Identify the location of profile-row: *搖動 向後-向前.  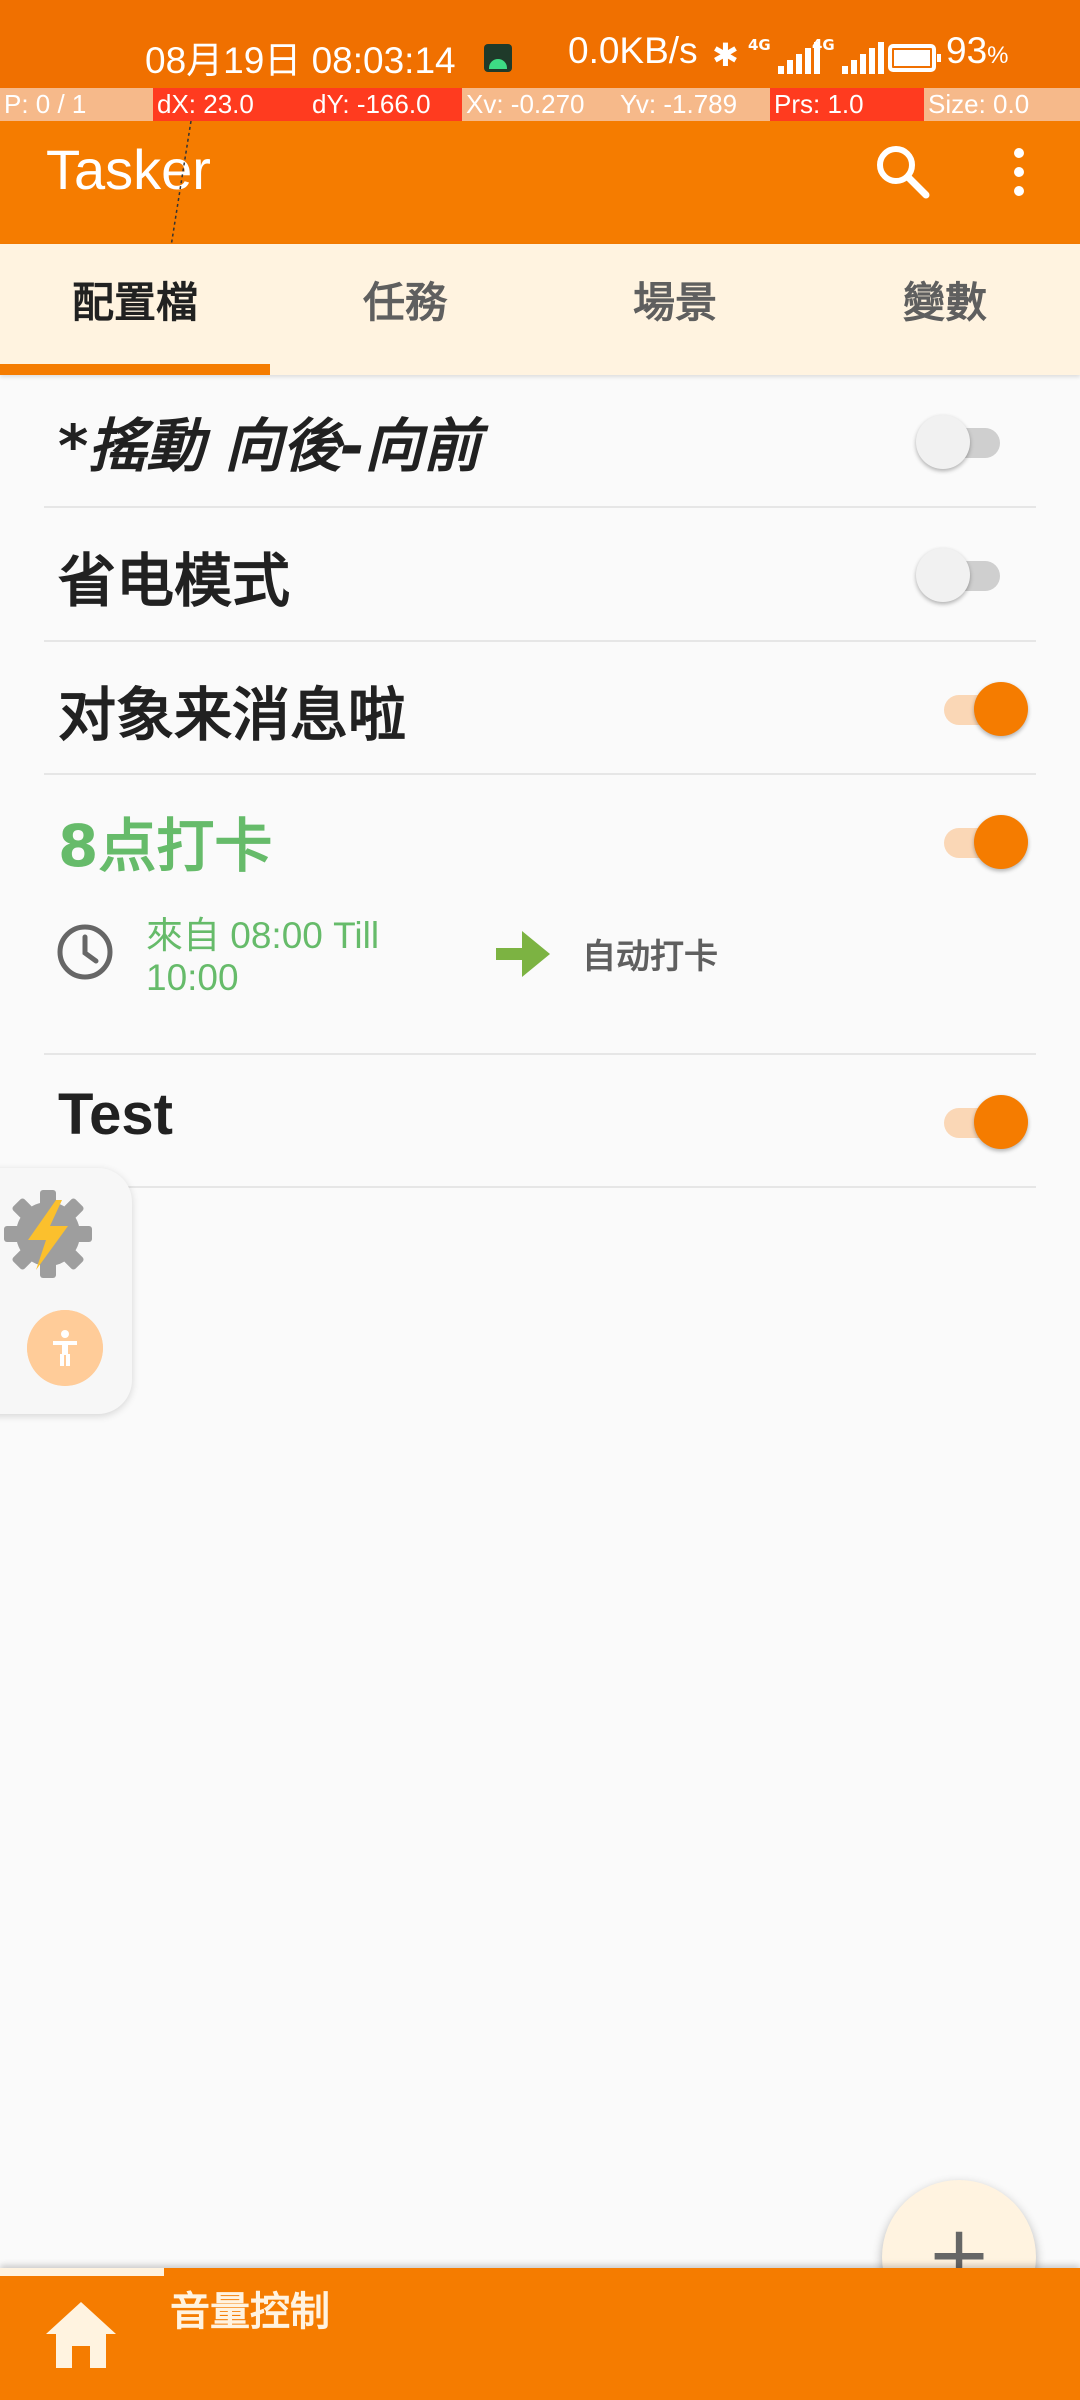
(540, 441).